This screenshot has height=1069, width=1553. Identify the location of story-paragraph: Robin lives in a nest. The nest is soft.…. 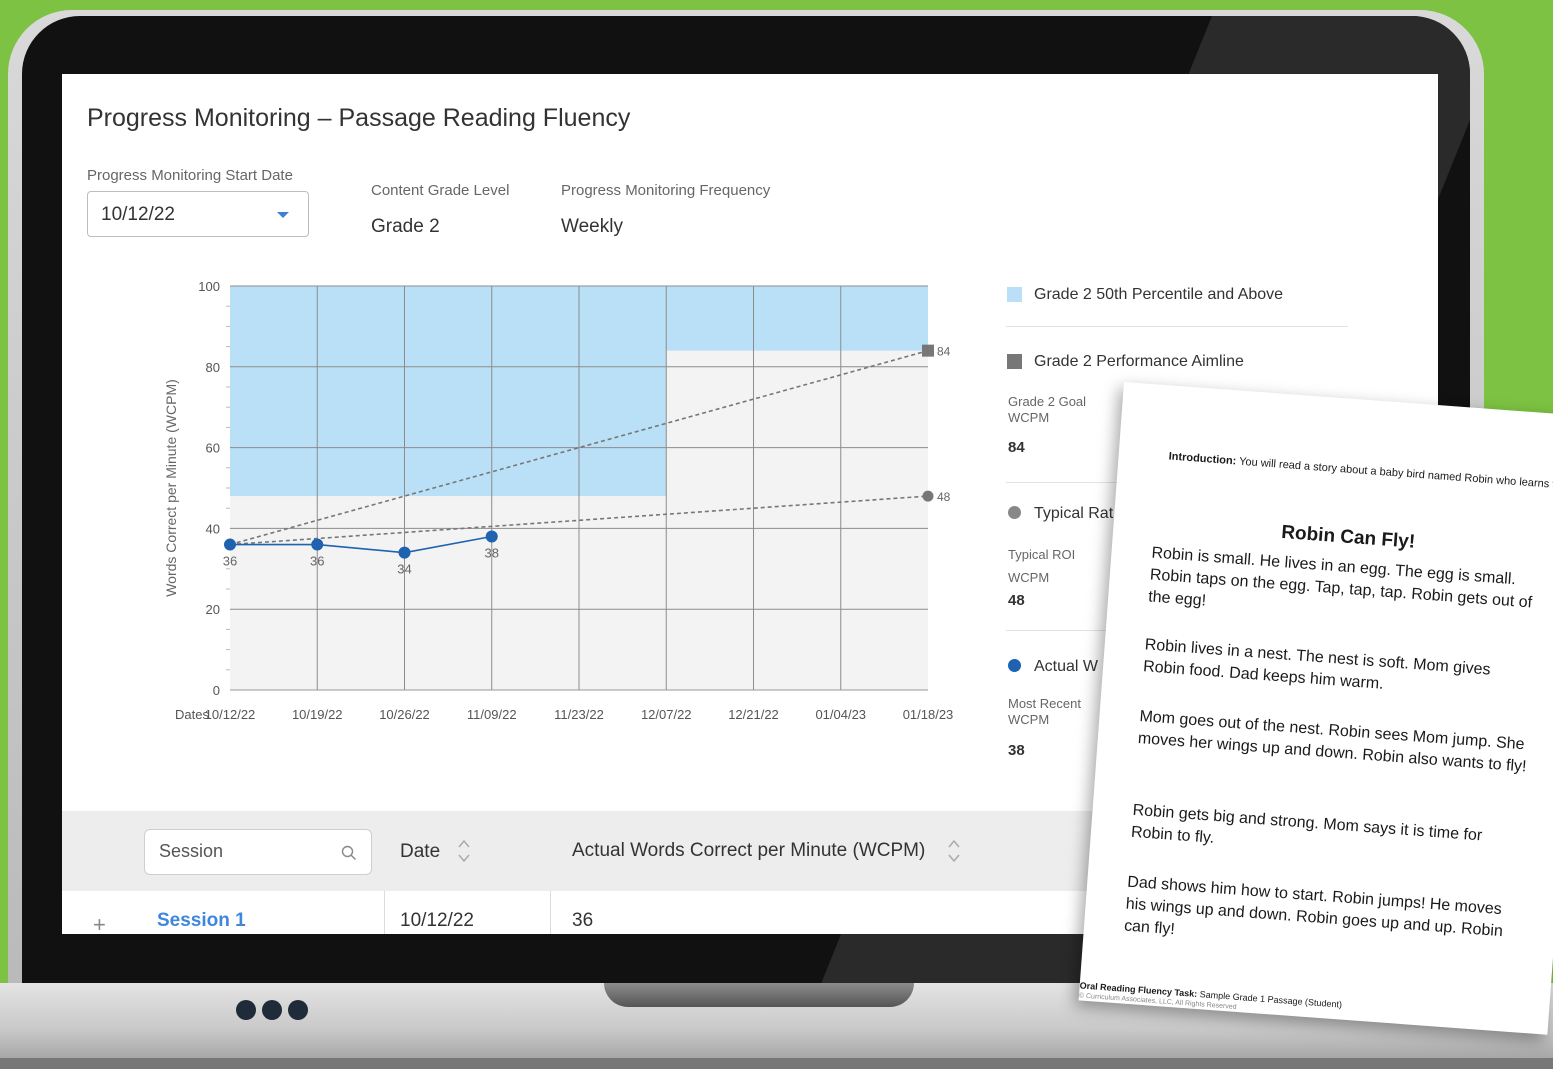
(1317, 664).